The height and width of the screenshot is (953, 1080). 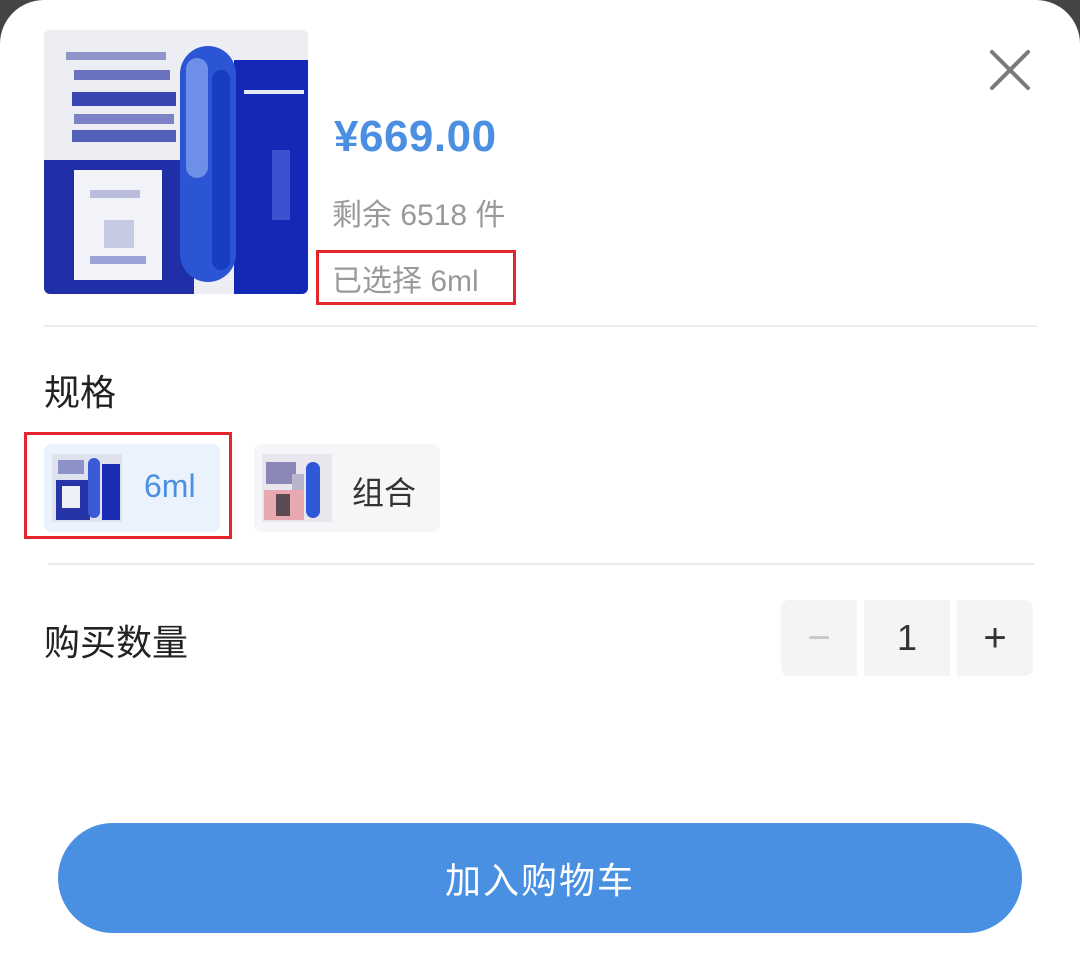 I want to click on add-to-cart-button: 加入购物车, so click(x=540, y=878).